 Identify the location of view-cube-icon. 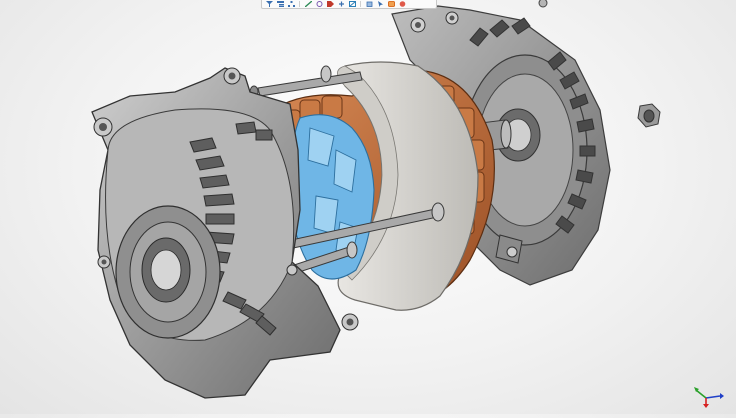
(369, 4).